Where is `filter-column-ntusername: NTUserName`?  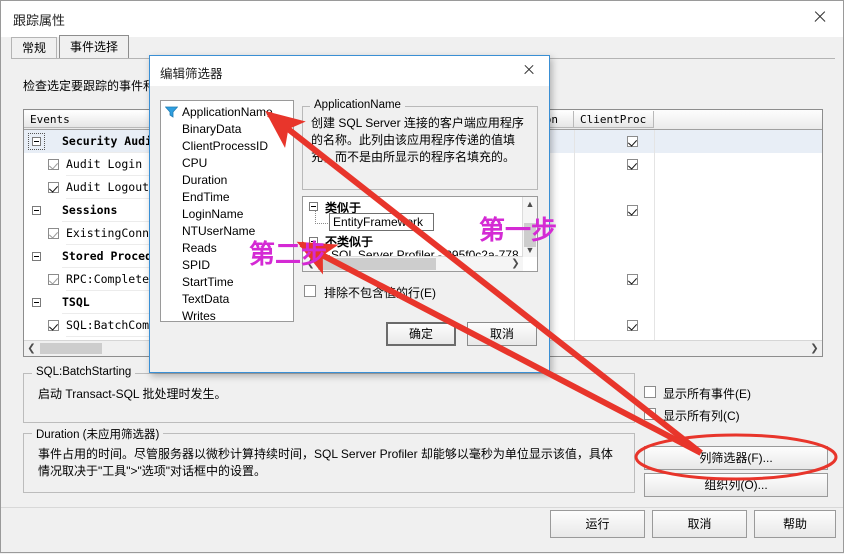 filter-column-ntusername: NTUserName is located at coordinates (218, 231).